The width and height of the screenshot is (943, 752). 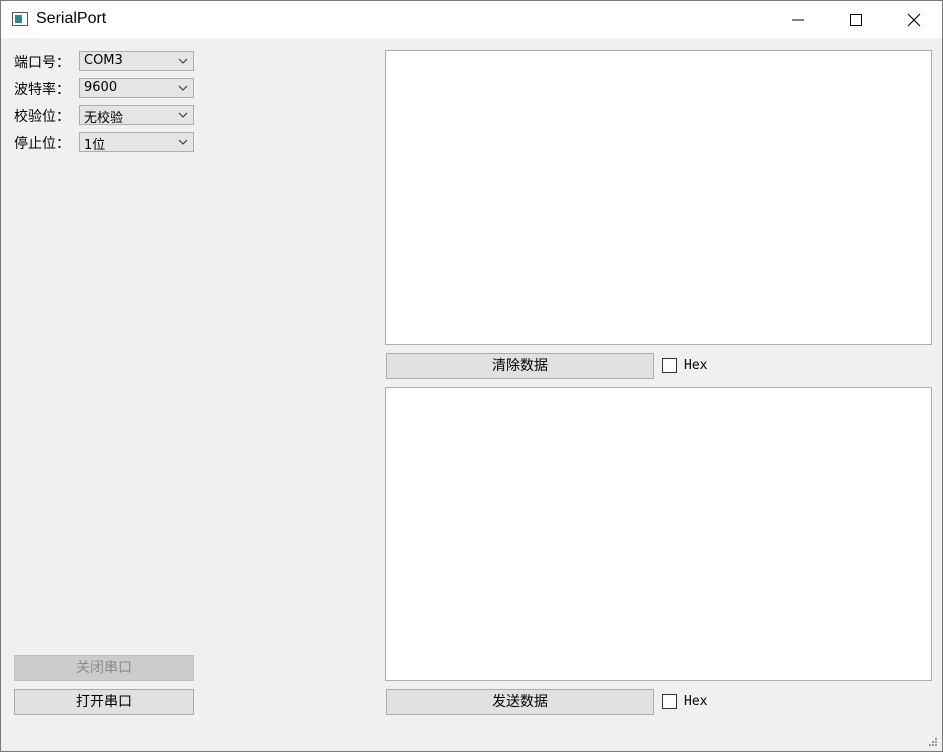 What do you see at coordinates (520, 702) in the screenshot?
I see `send-data-button: 发送数据` at bounding box center [520, 702].